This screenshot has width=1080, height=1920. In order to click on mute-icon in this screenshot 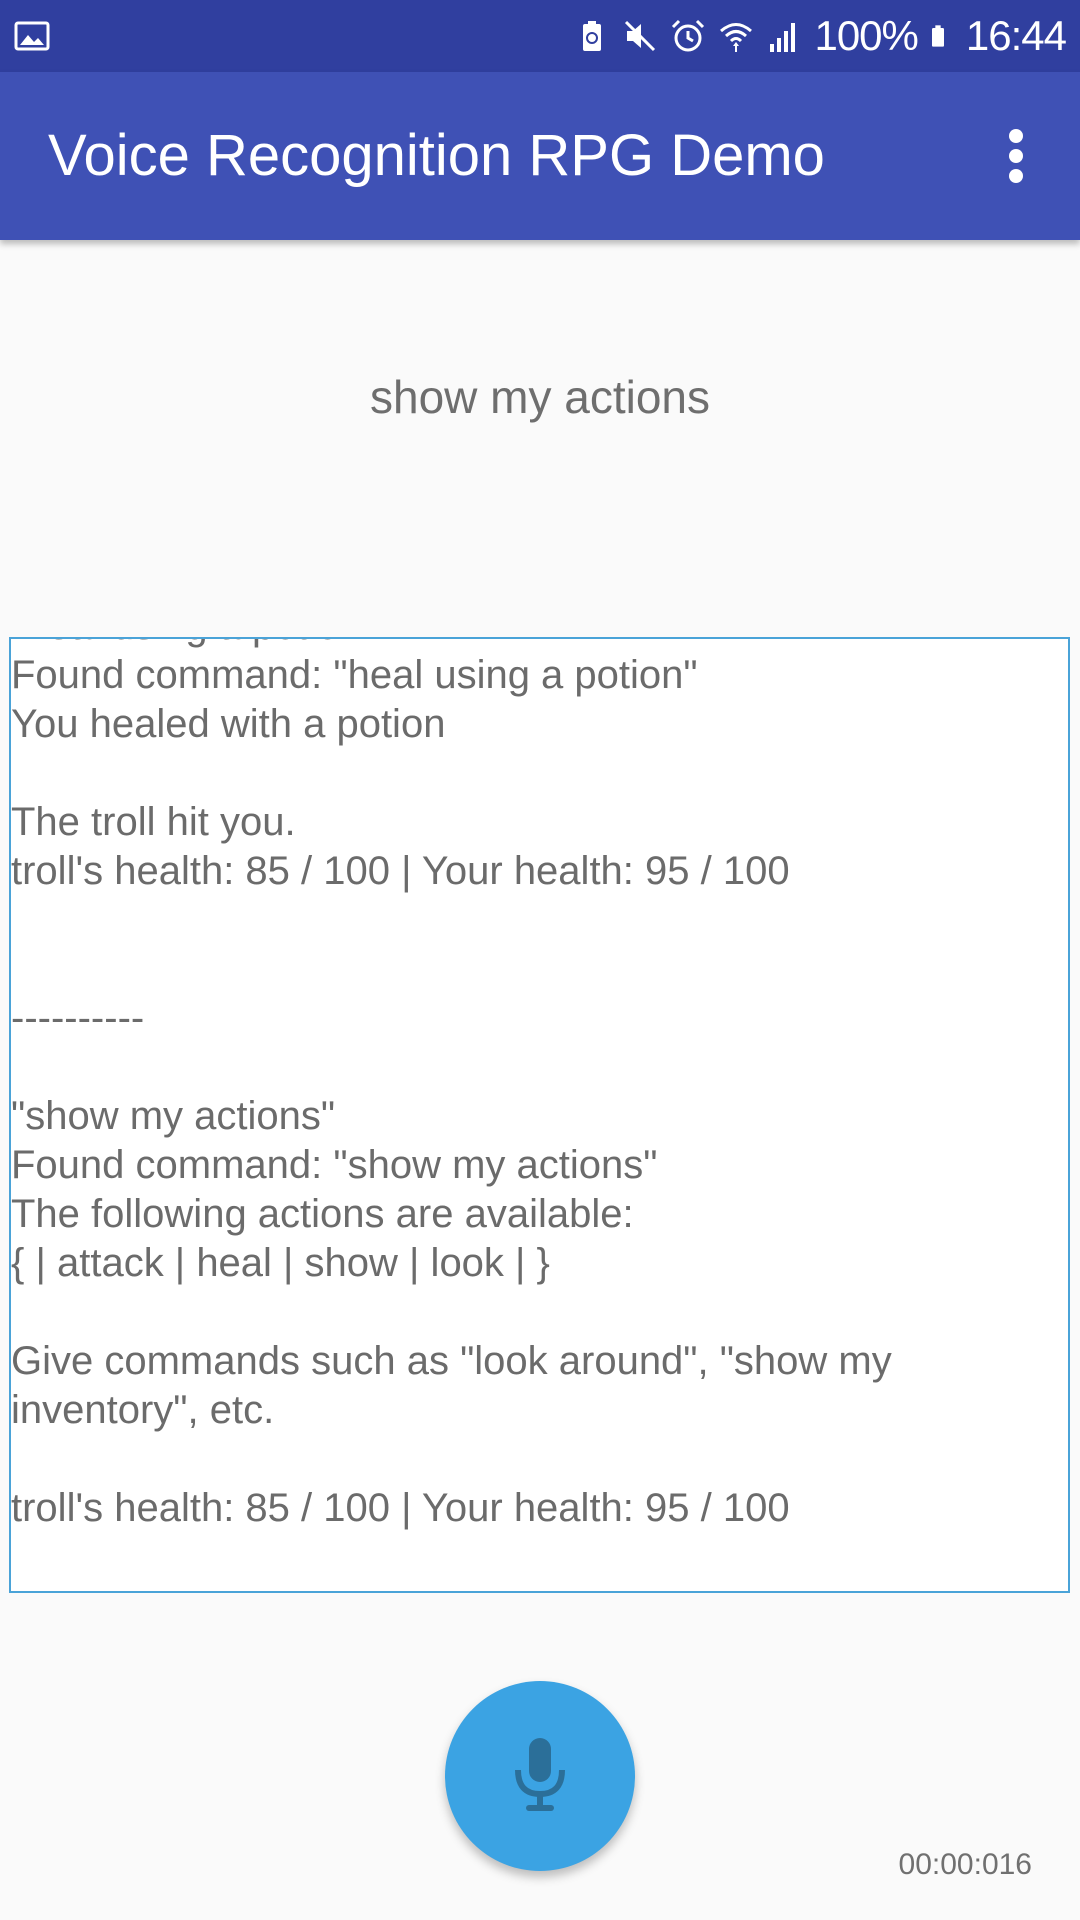, I will do `click(640, 36)`.